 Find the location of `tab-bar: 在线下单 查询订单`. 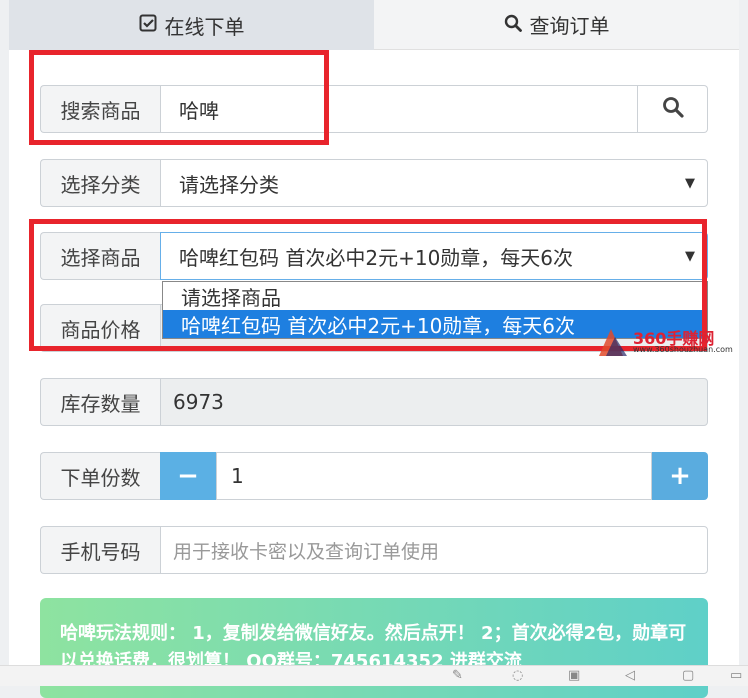

tab-bar: 在线下单 查询订单 is located at coordinates (374, 25).